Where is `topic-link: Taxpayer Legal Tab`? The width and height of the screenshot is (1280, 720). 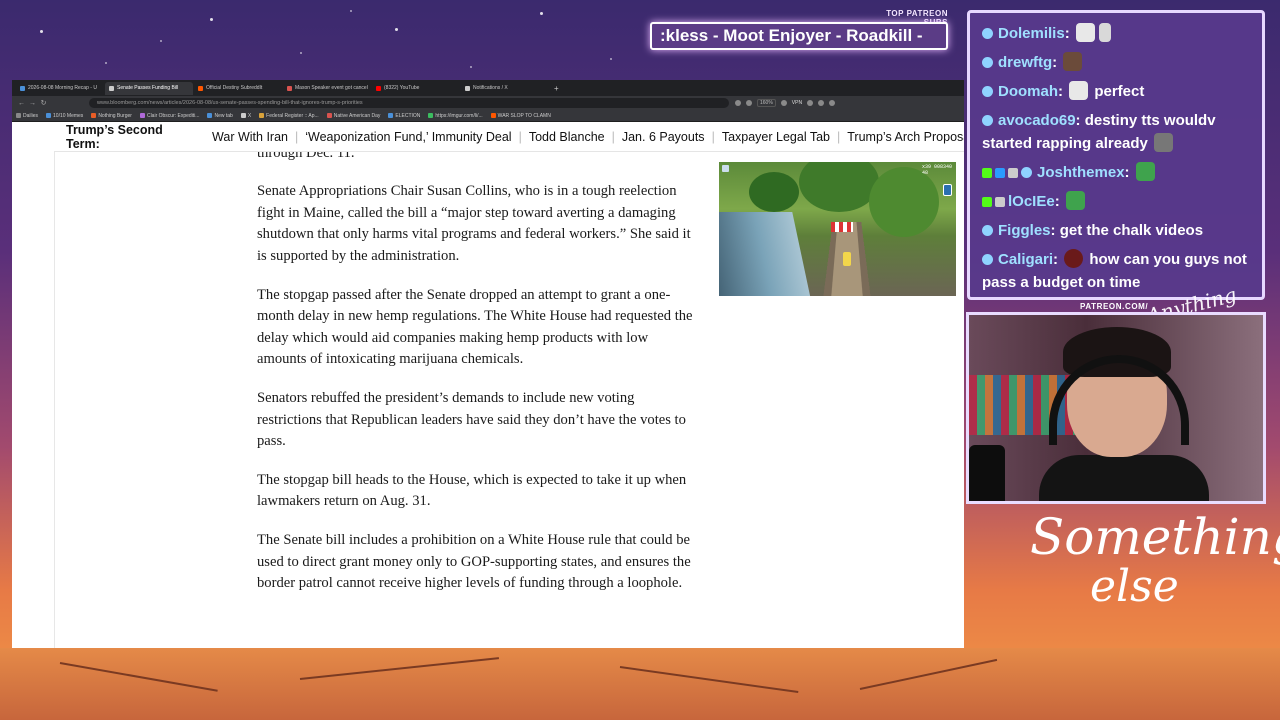 topic-link: Taxpayer Legal Tab is located at coordinates (776, 137).